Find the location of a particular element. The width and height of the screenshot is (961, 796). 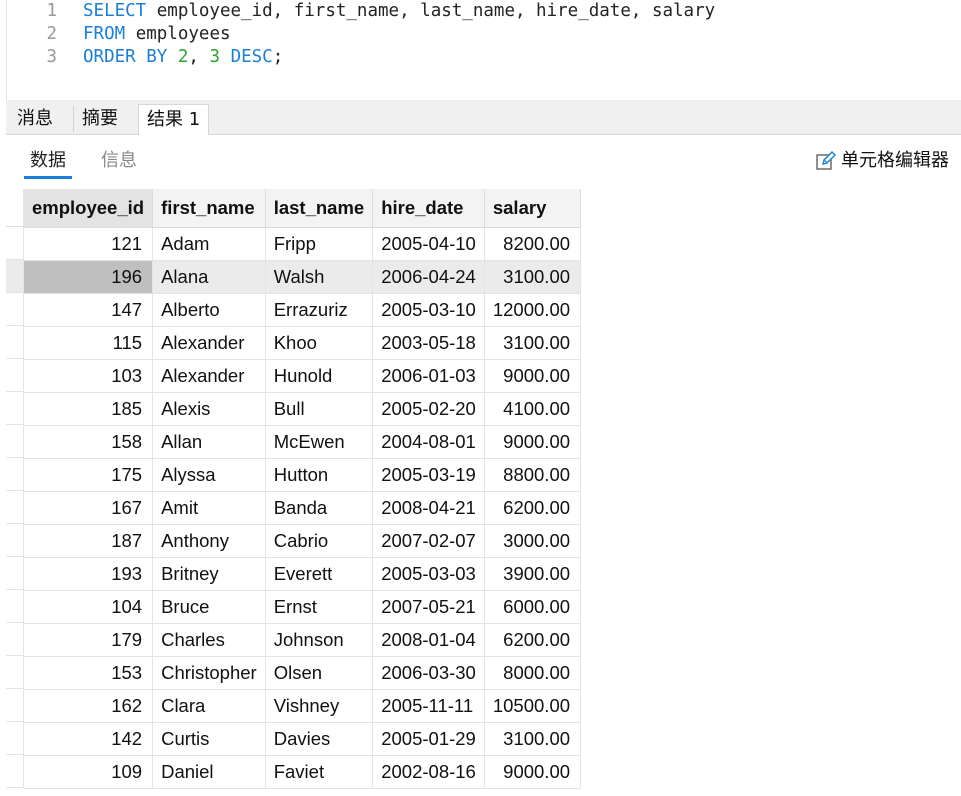

table-row: 162 Clara Vishney 2005-11-11 10500.00 is located at coordinates (303, 706).